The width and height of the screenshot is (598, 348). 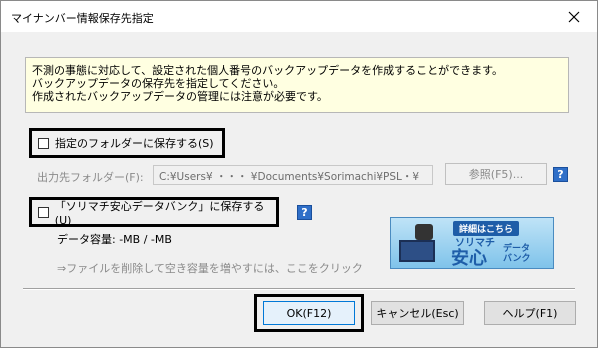 I want to click on title-bar: マイナンバー情報保存先指定, so click(x=299, y=16).